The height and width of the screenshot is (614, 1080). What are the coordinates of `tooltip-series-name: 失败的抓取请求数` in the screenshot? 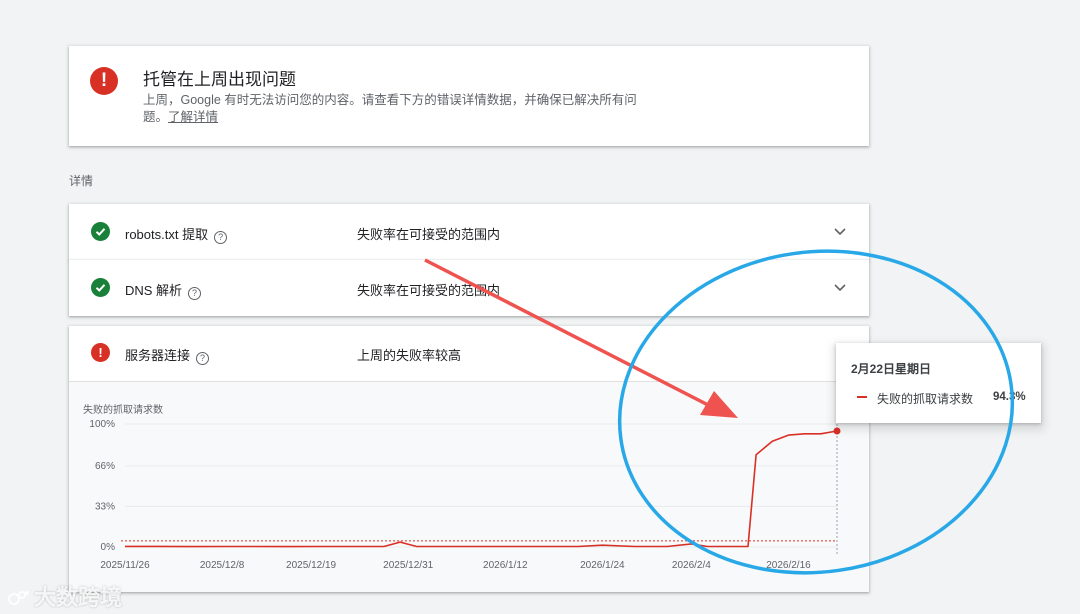 It's located at (925, 399).